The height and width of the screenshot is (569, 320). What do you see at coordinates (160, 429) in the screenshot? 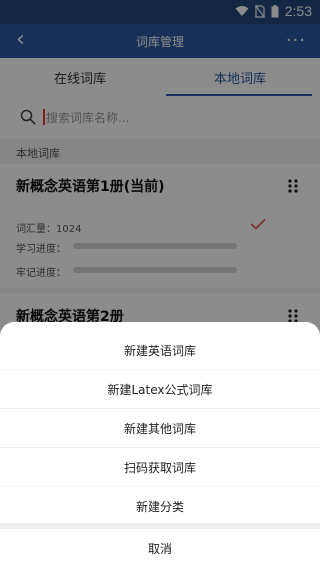
I see `new-other-library-button: 新建其他词库` at bounding box center [160, 429].